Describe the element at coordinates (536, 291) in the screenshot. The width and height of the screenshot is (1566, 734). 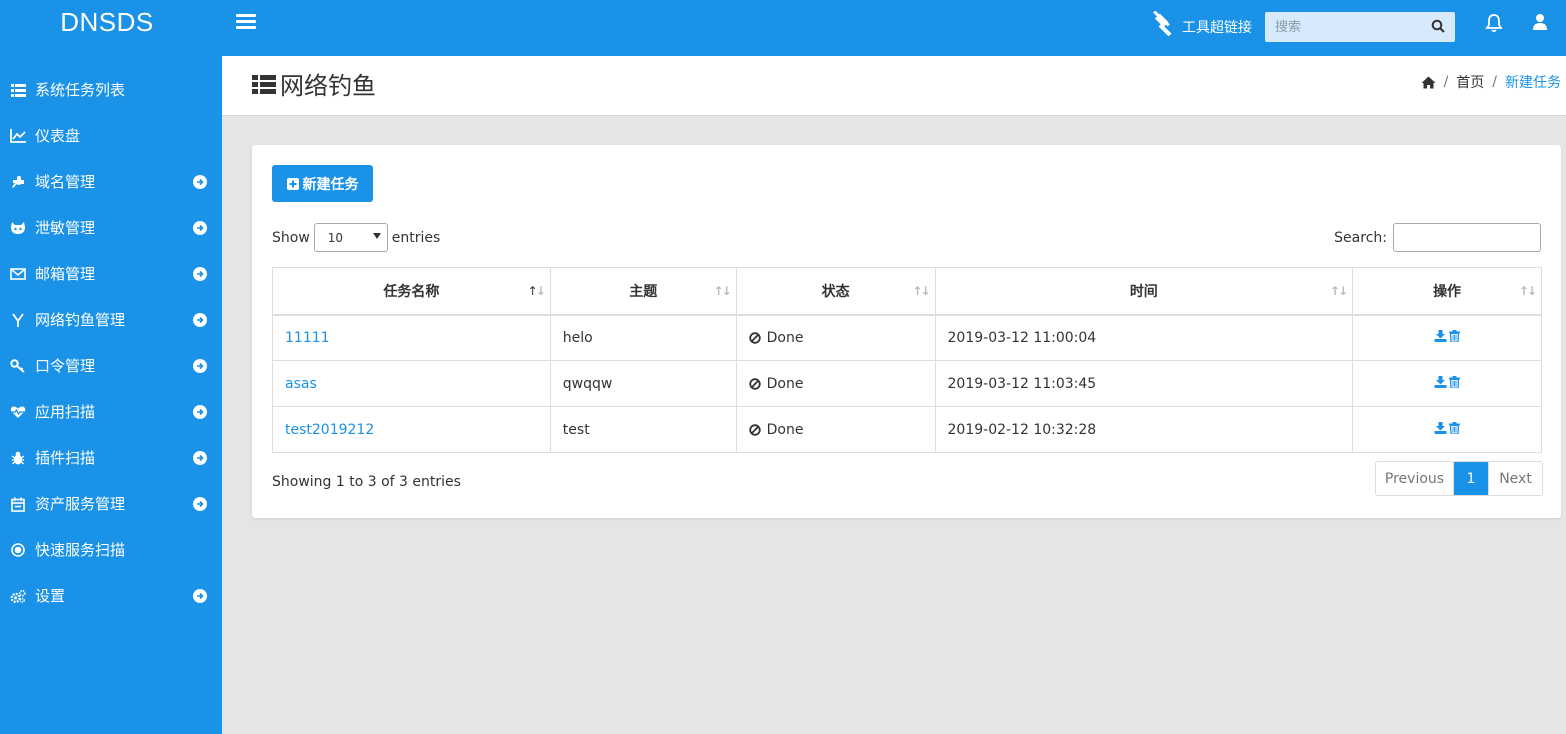
I see `sort-asc-icon: ↑↓` at that location.